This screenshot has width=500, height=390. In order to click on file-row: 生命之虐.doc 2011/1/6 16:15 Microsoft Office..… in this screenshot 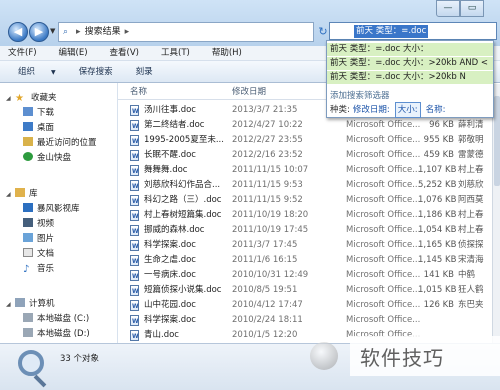, I will do `click(306, 261)`.